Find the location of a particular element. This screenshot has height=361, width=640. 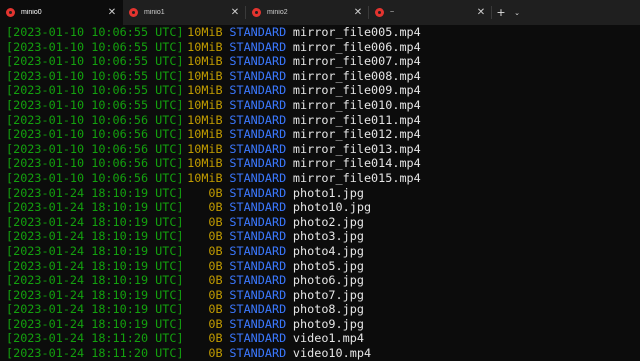

tab-home: ~ ✕ is located at coordinates (430, 12).